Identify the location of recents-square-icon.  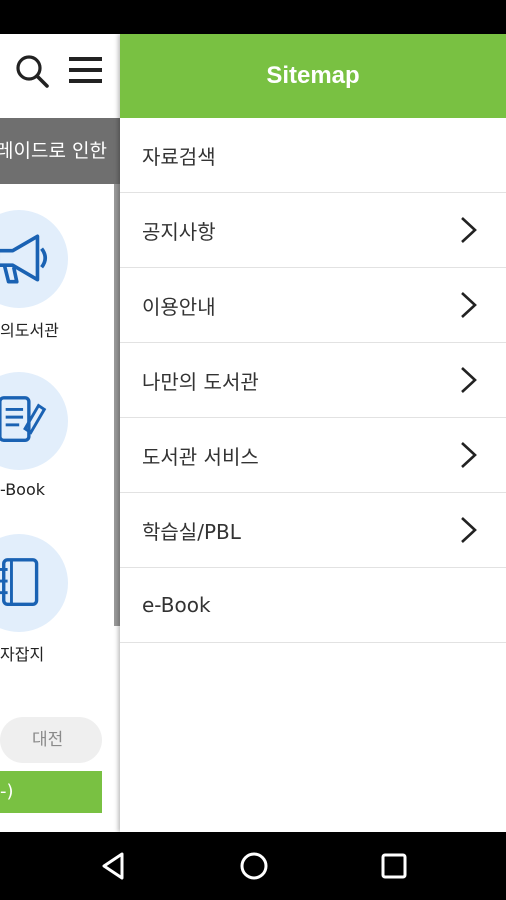
(394, 866).